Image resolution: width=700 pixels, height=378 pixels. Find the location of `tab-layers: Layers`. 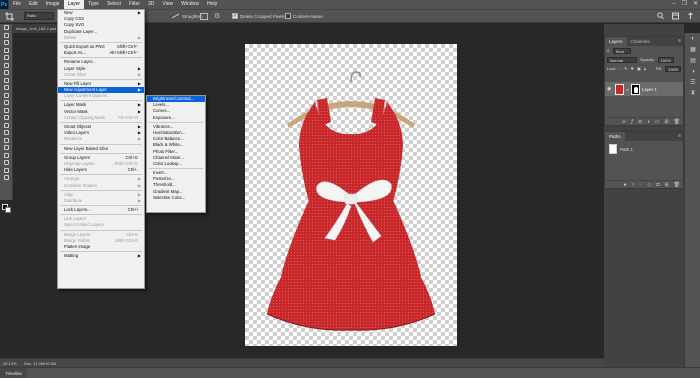

tab-layers: Layers is located at coordinates (616, 41).